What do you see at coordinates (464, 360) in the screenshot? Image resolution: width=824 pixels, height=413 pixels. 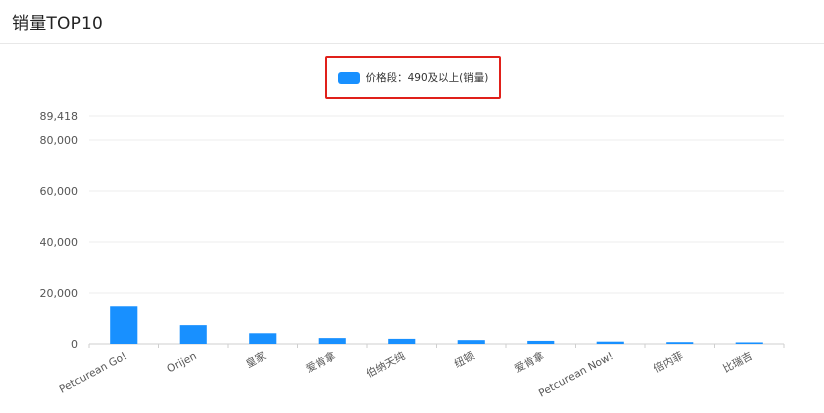 I see `x-category-label: 纽顿` at bounding box center [464, 360].